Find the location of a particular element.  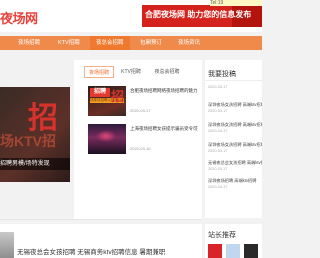

slider-faded-text: 场KTV招 is located at coordinates (28, 141).